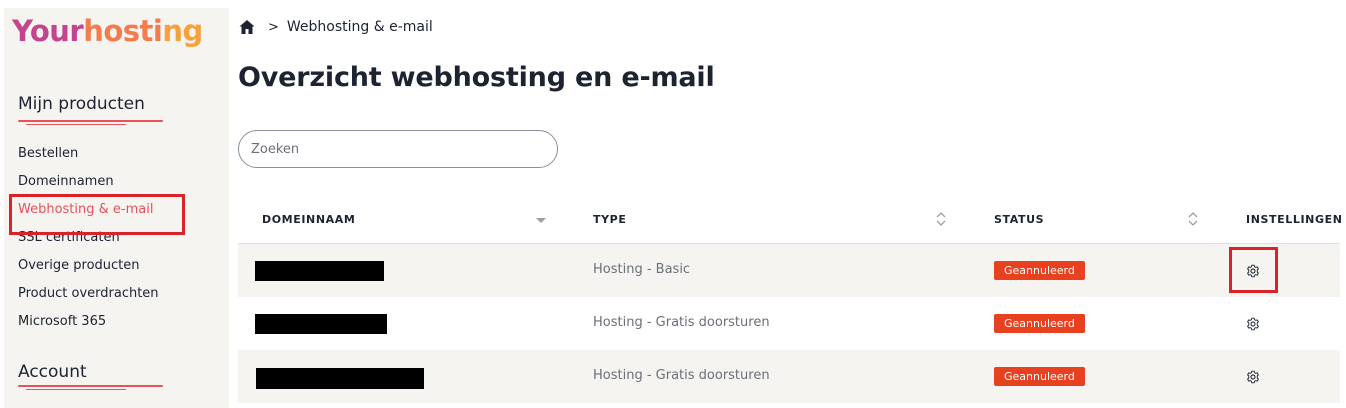 The width and height of the screenshot is (1346, 408). I want to click on sidebar-item-bestellen: Bestellen, so click(88, 159).